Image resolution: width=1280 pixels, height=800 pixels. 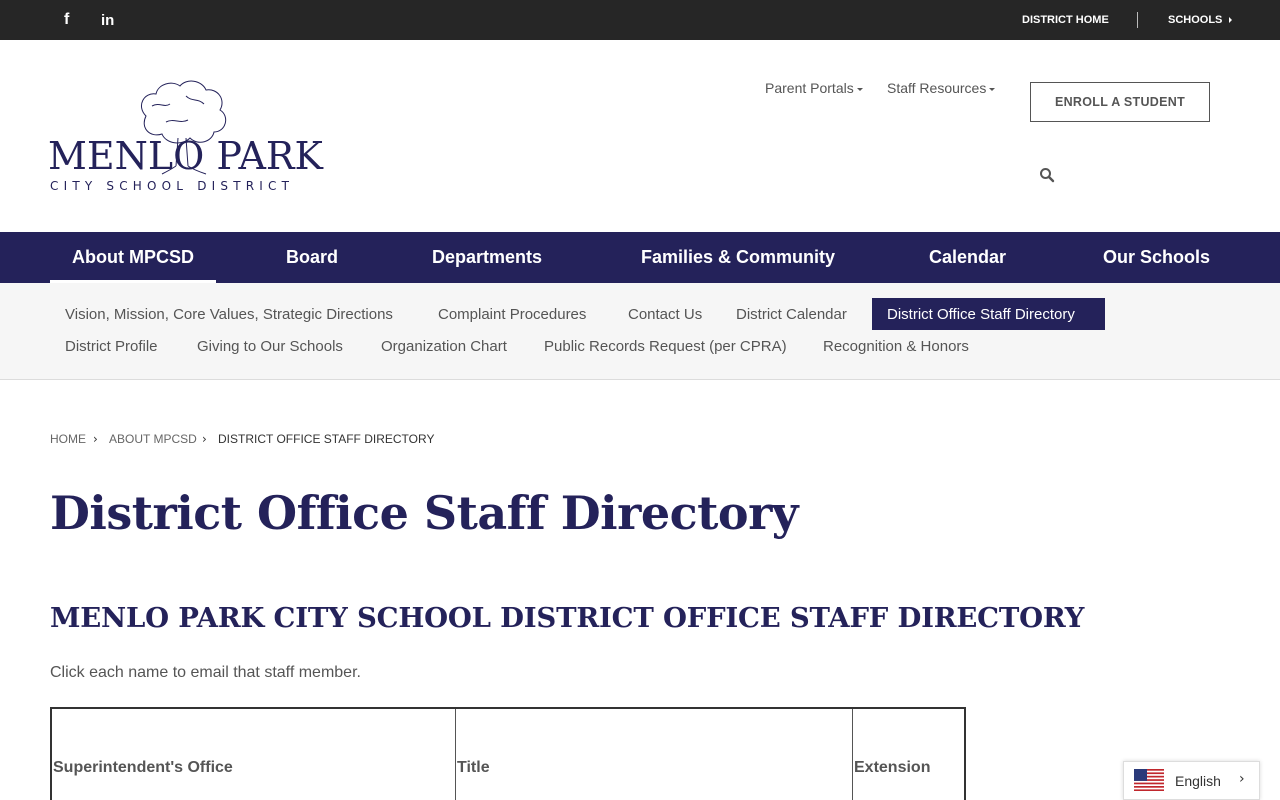 I want to click on parent-portals-label: Parent Portals, so click(x=809, y=88).